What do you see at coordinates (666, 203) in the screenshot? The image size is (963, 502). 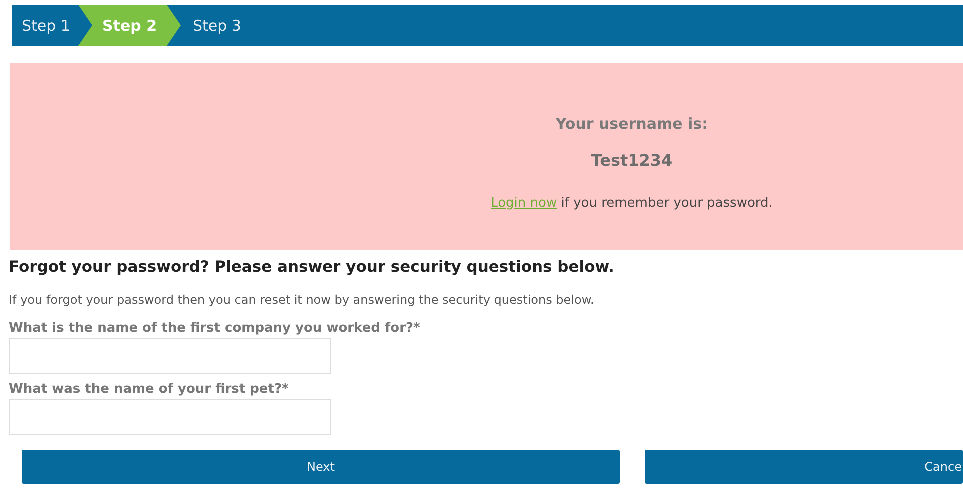 I see `login-hint: if you remember your password.` at bounding box center [666, 203].